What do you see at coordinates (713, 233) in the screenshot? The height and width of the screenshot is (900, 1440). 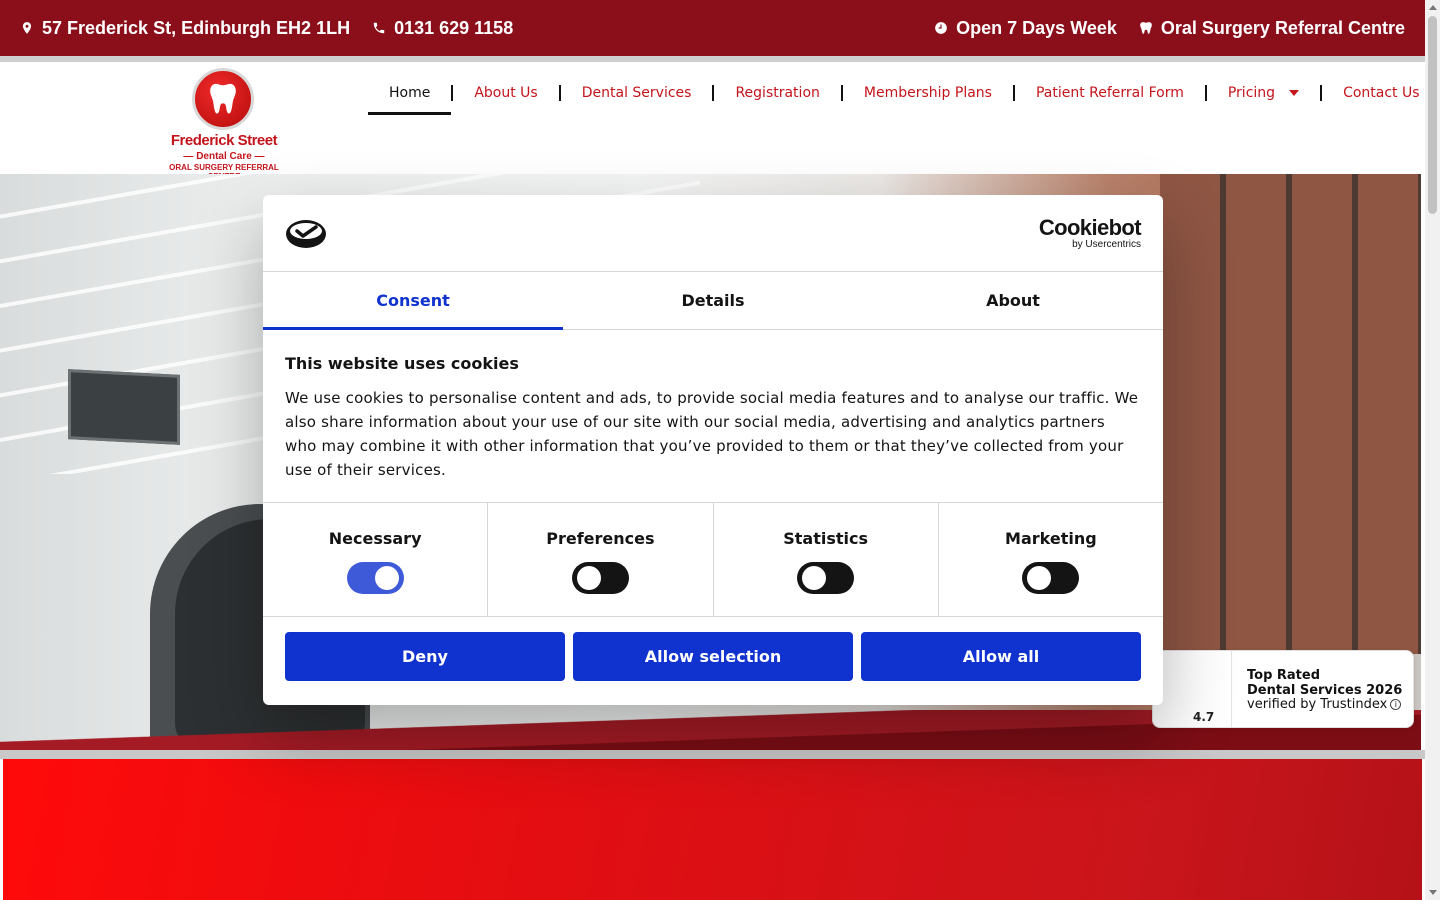 I see `dialog-header: Cookiebot by Usercentrics` at bounding box center [713, 233].